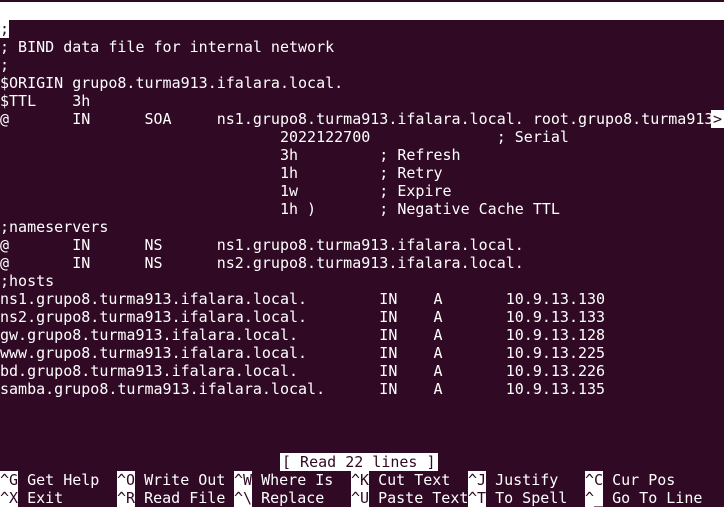 The image size is (724, 507). What do you see at coordinates (226, 191) in the screenshot?
I see `file-line-10: 1w ; Expire` at bounding box center [226, 191].